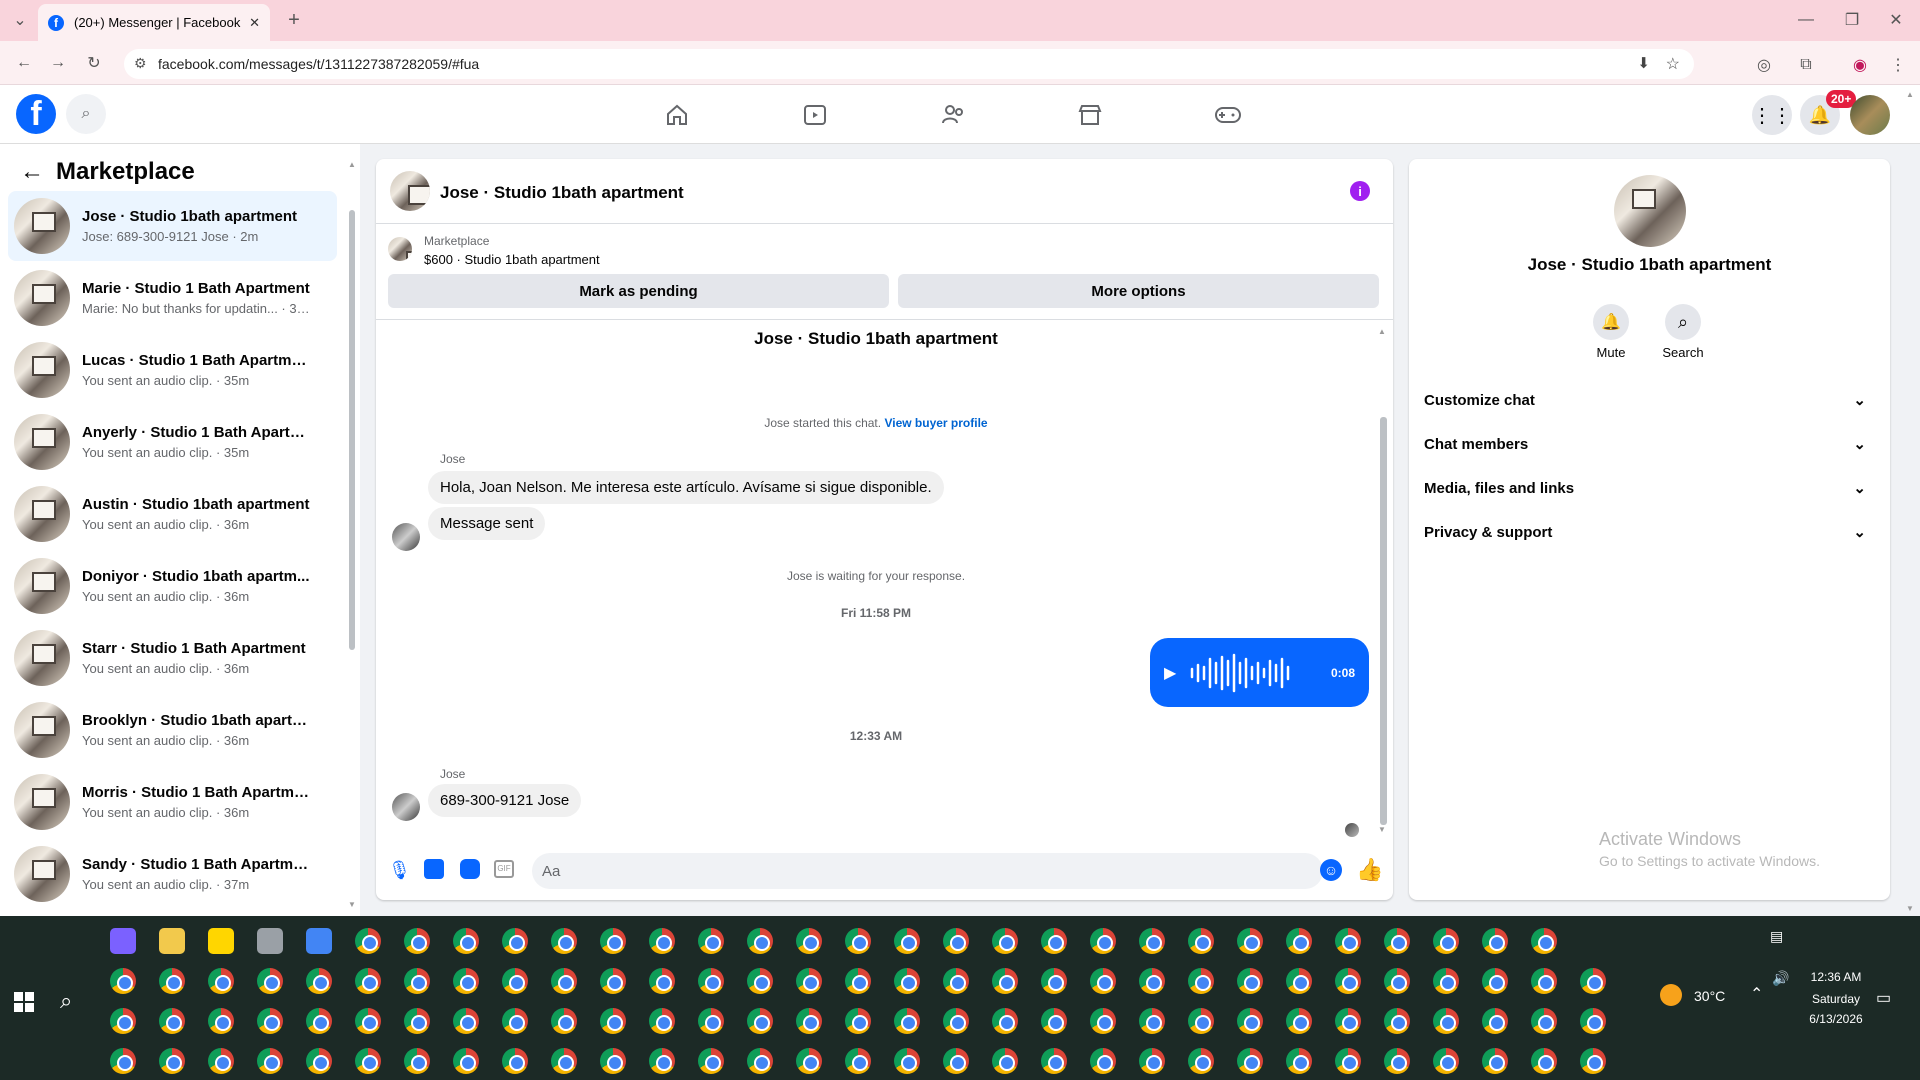 The image size is (1920, 1080). I want to click on action-center-icon: ▭, so click(1883, 998).